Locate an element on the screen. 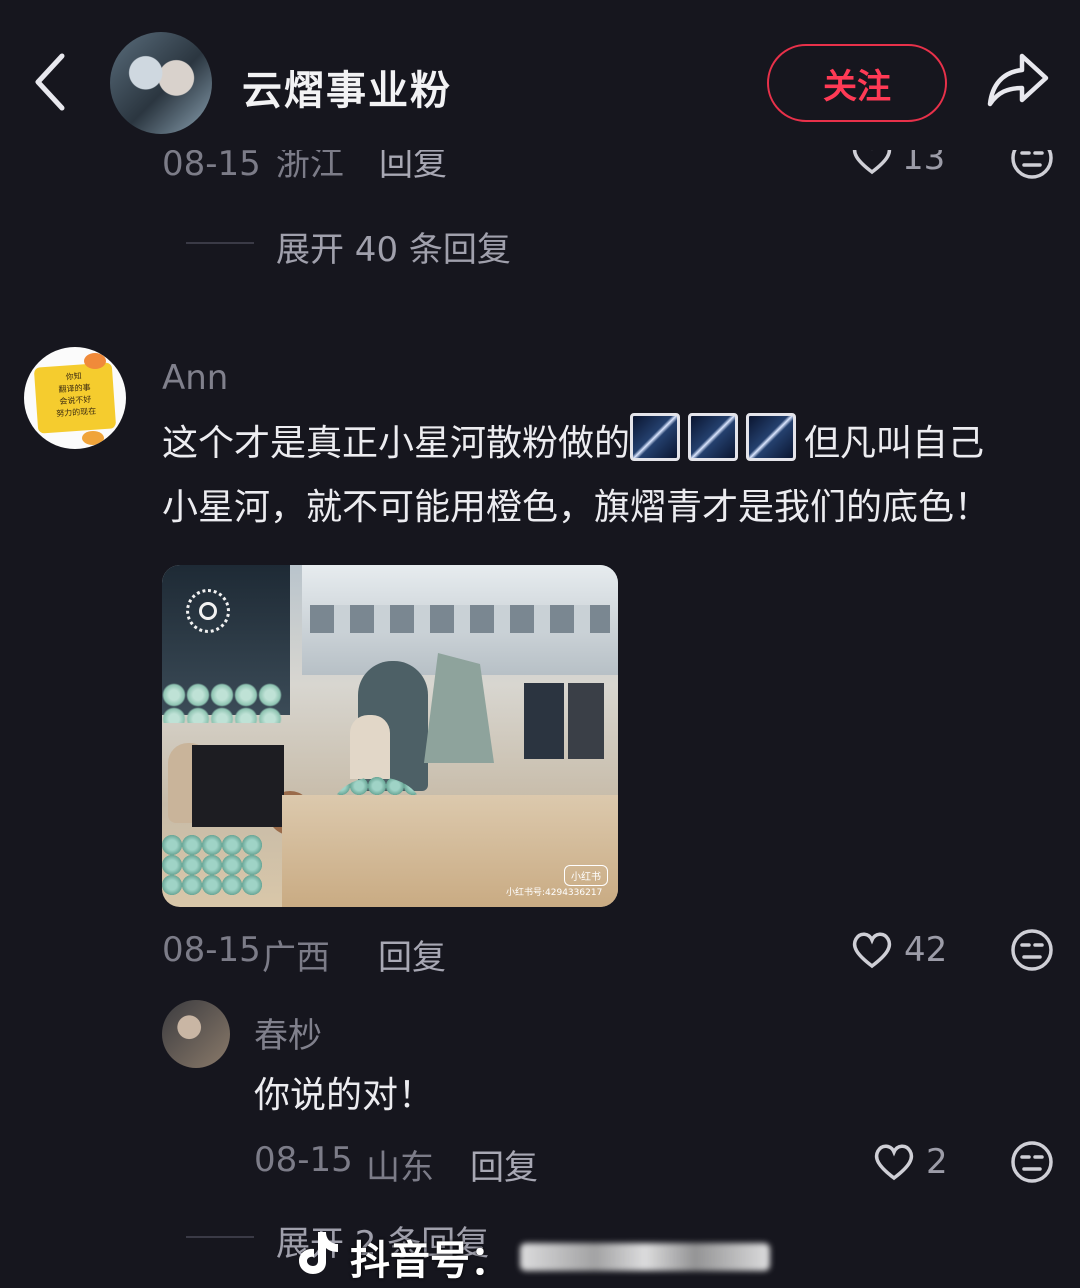 This screenshot has width=1080, height=1288. header-bar: 云熠事业粉 关注 is located at coordinates (540, 75).